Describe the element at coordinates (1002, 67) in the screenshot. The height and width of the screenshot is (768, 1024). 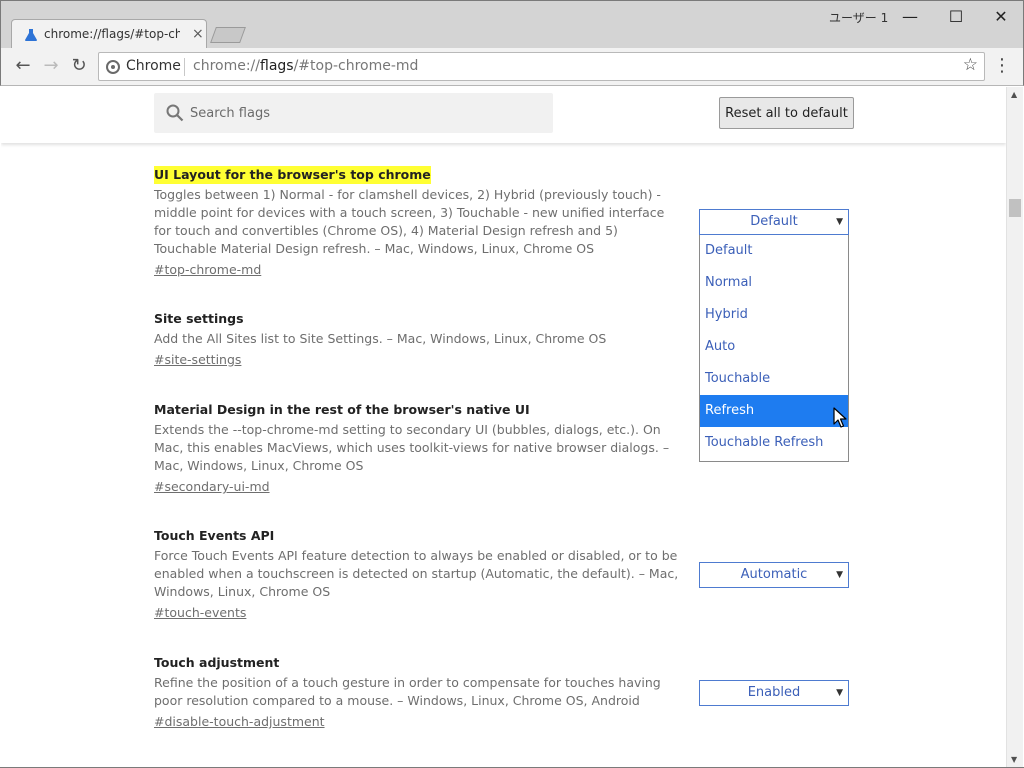
I see `menu-icon: ⋮` at that location.